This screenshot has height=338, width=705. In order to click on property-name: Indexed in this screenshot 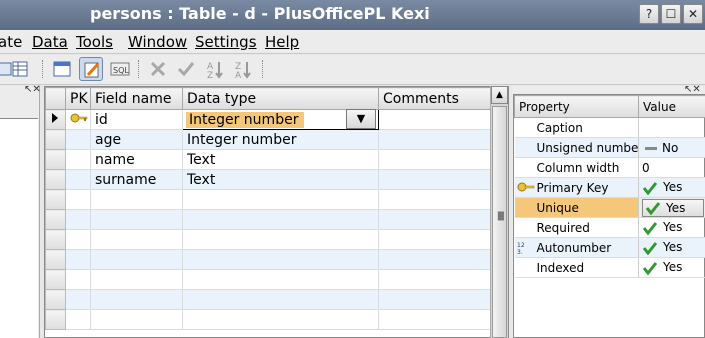, I will do `click(576, 267)`.